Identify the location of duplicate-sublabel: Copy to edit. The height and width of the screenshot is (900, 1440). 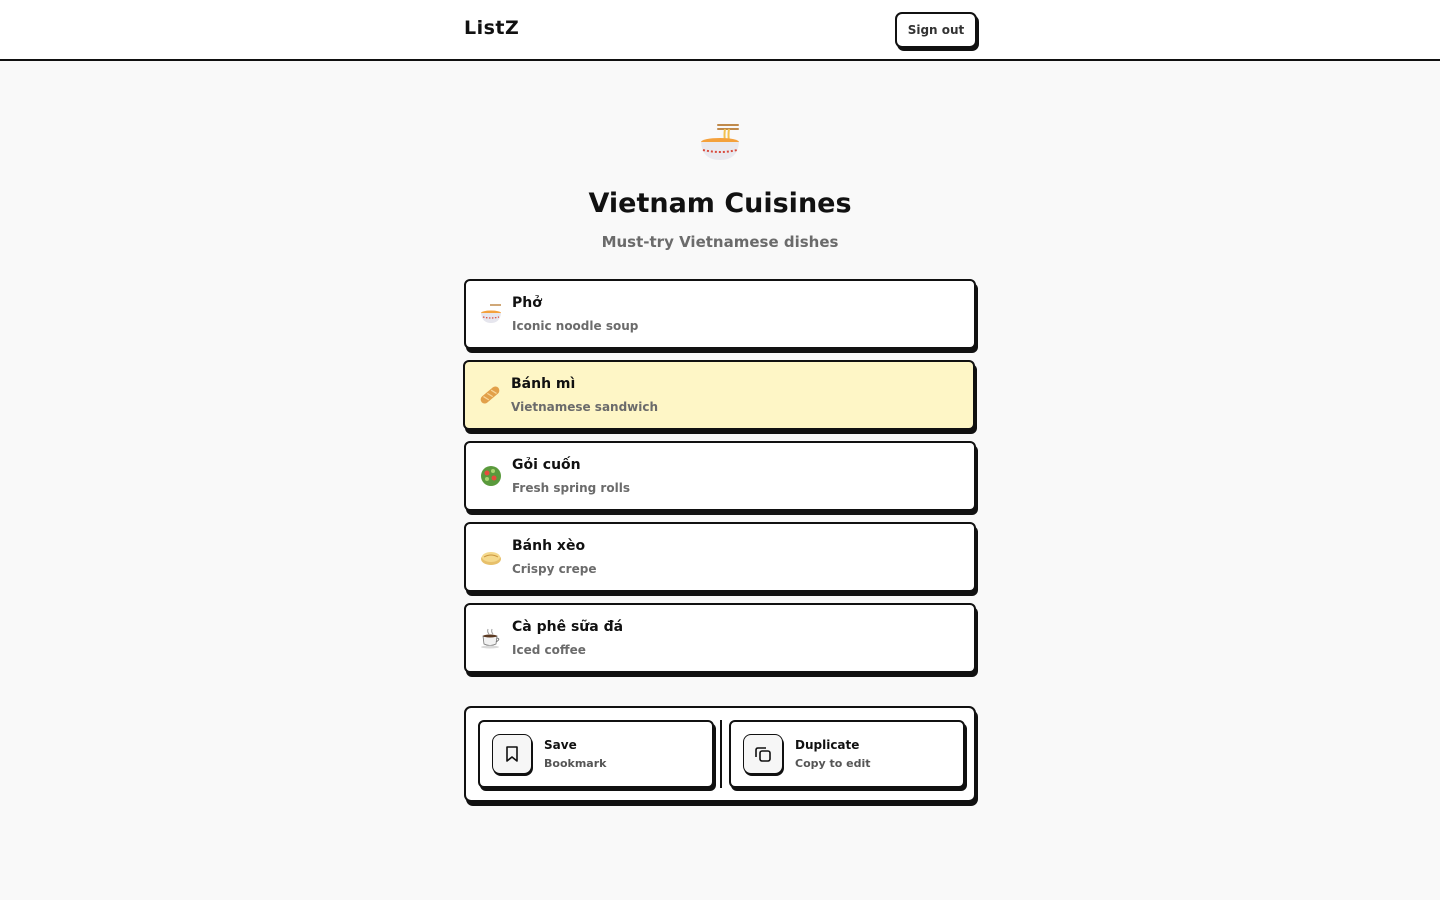
(833, 763).